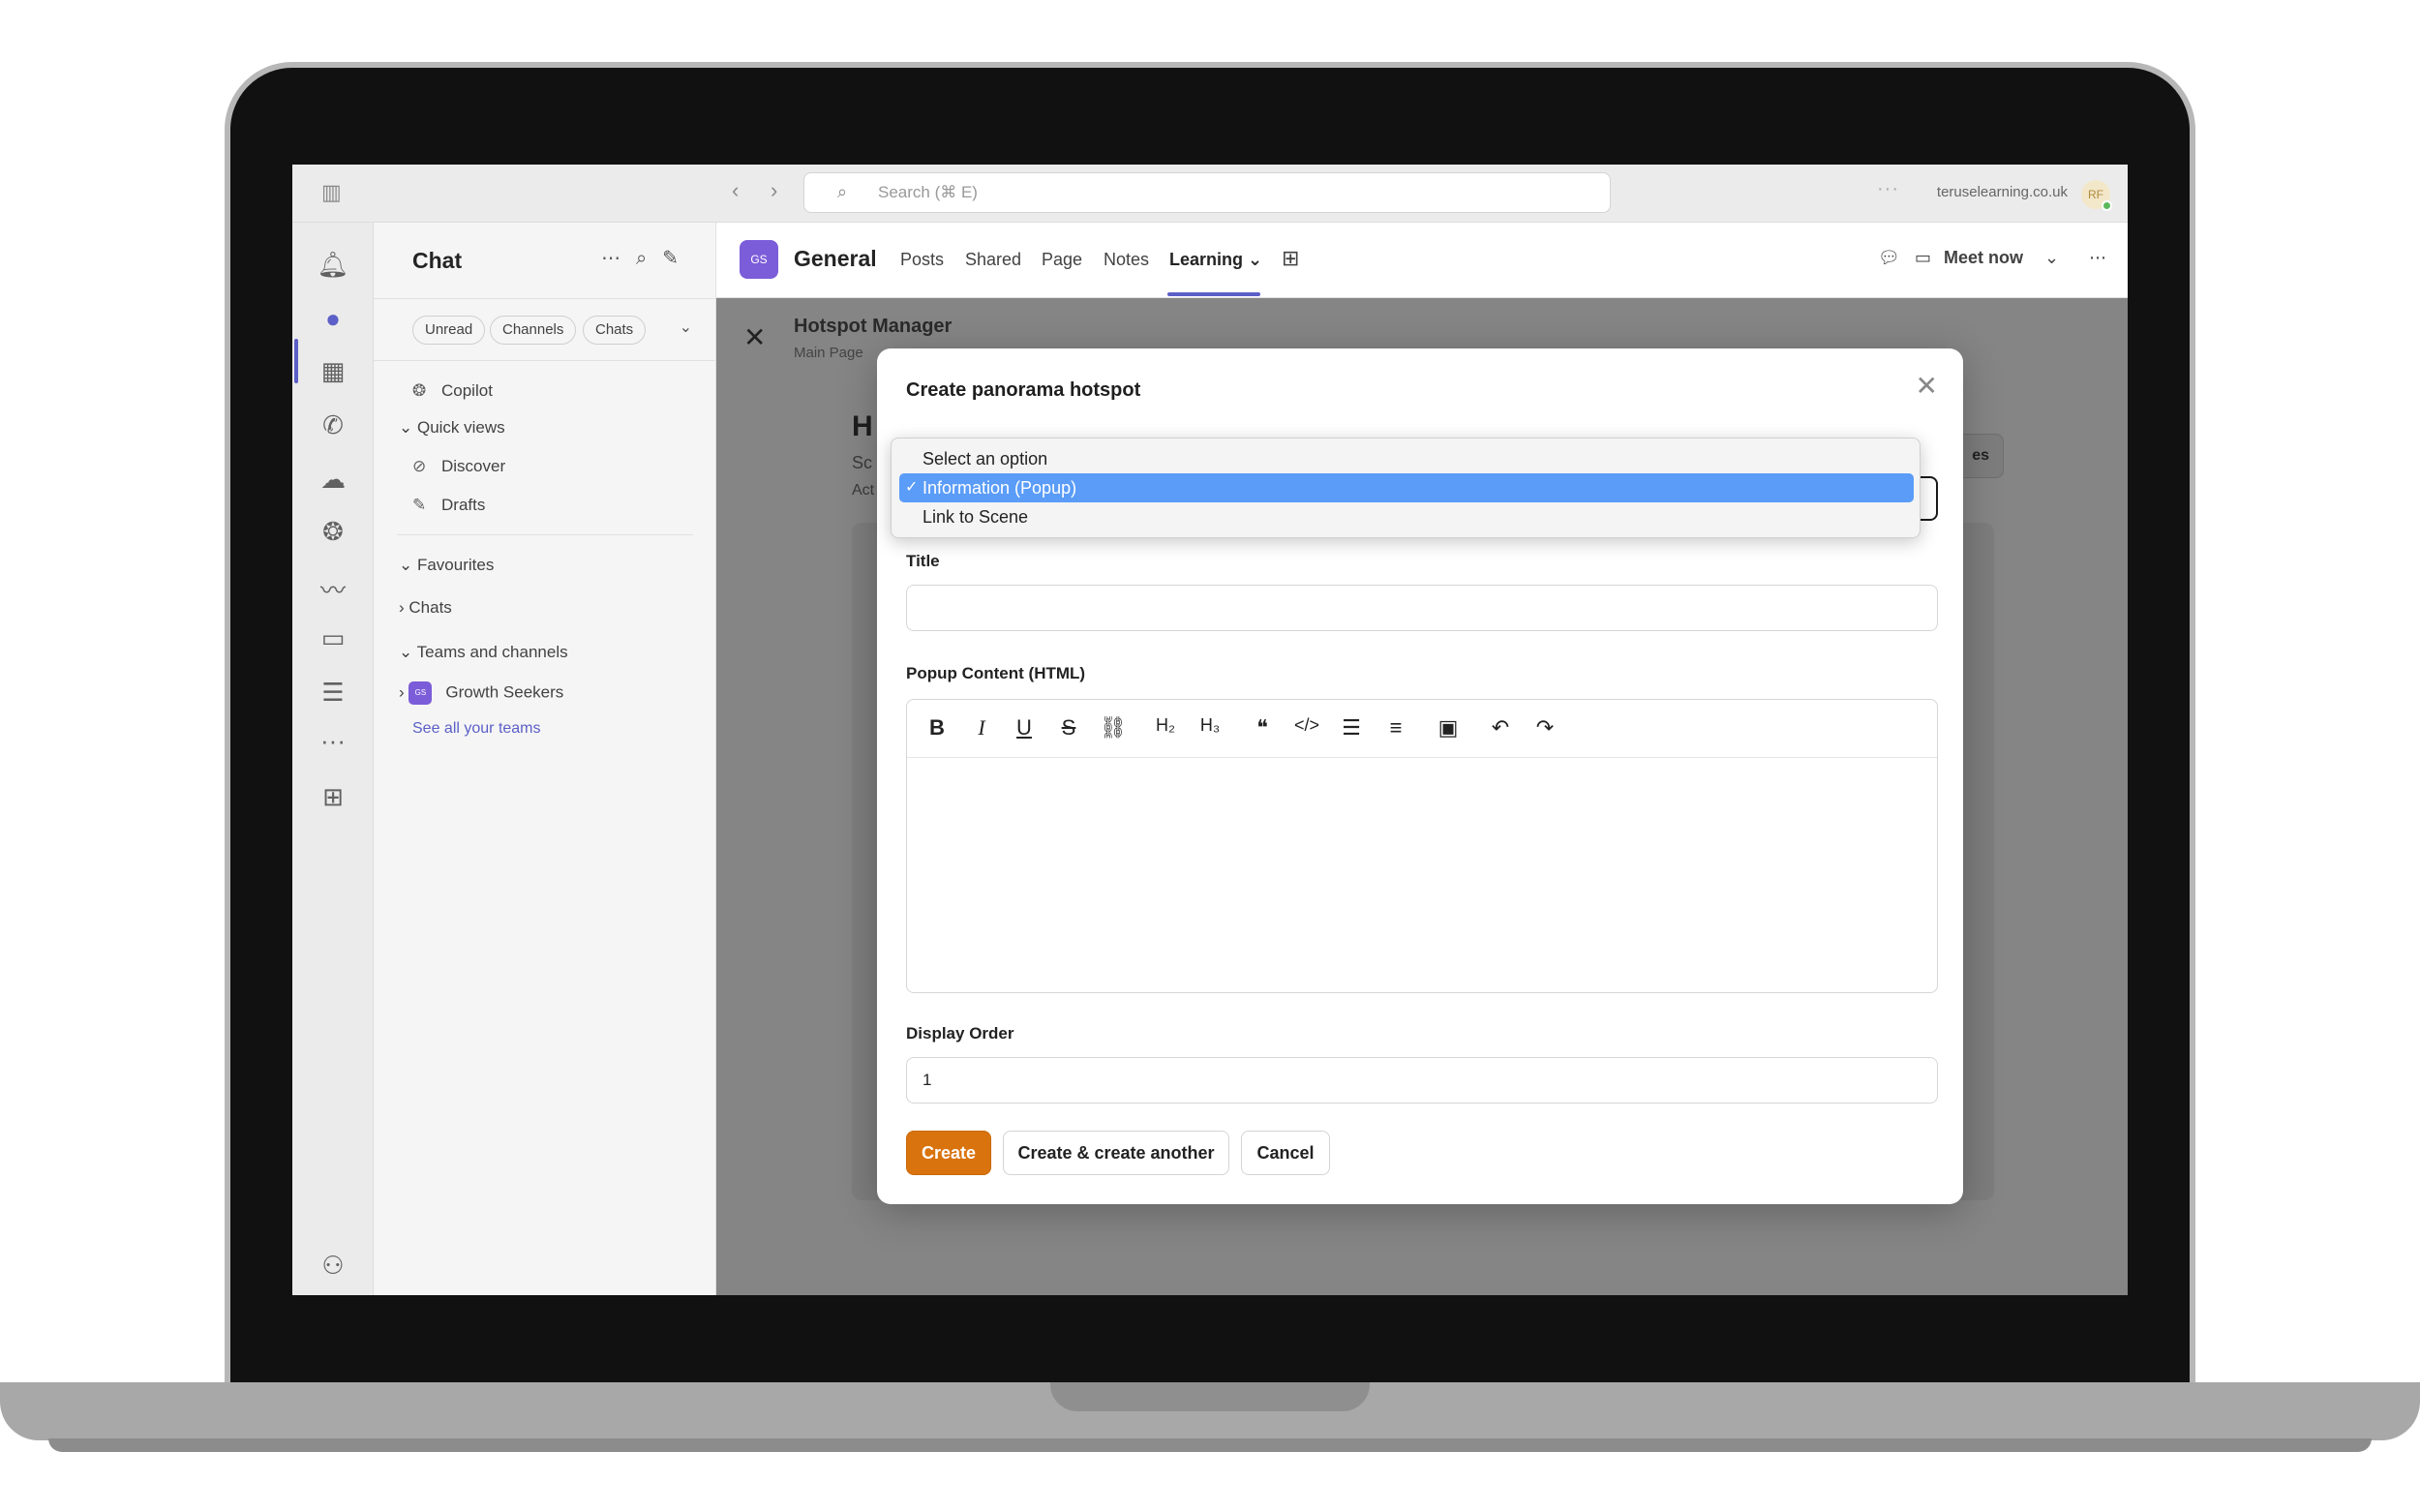 The width and height of the screenshot is (2420, 1512). What do you see at coordinates (1422, 608) in the screenshot?
I see `title-input` at bounding box center [1422, 608].